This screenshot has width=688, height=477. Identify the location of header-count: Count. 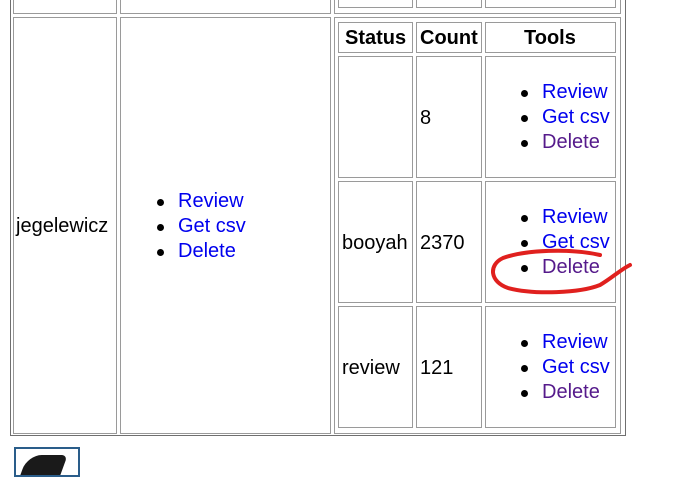
(449, 37).